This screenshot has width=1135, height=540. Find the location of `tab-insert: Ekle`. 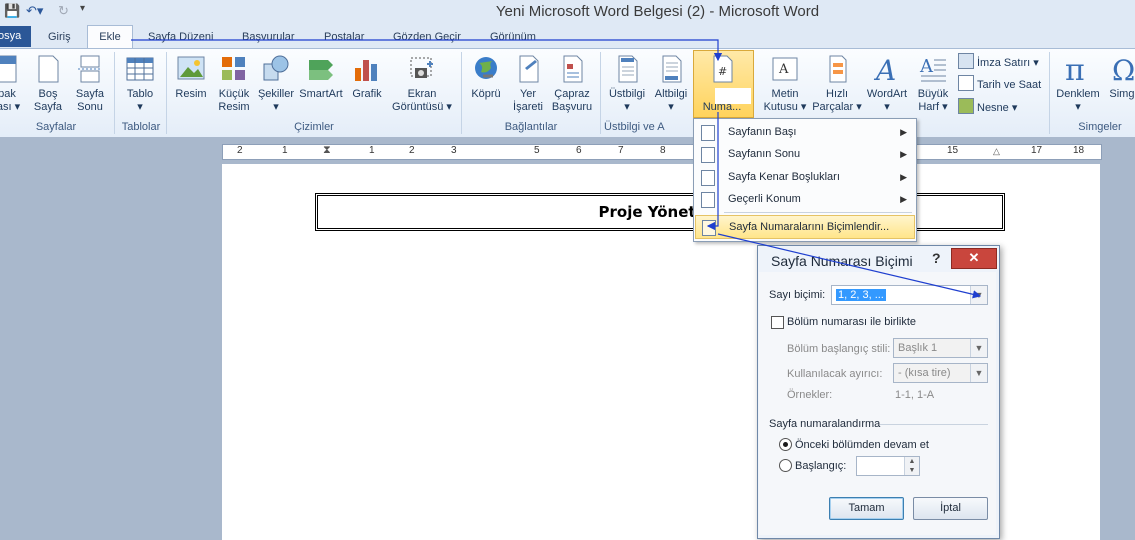

tab-insert: Ekle is located at coordinates (110, 37).